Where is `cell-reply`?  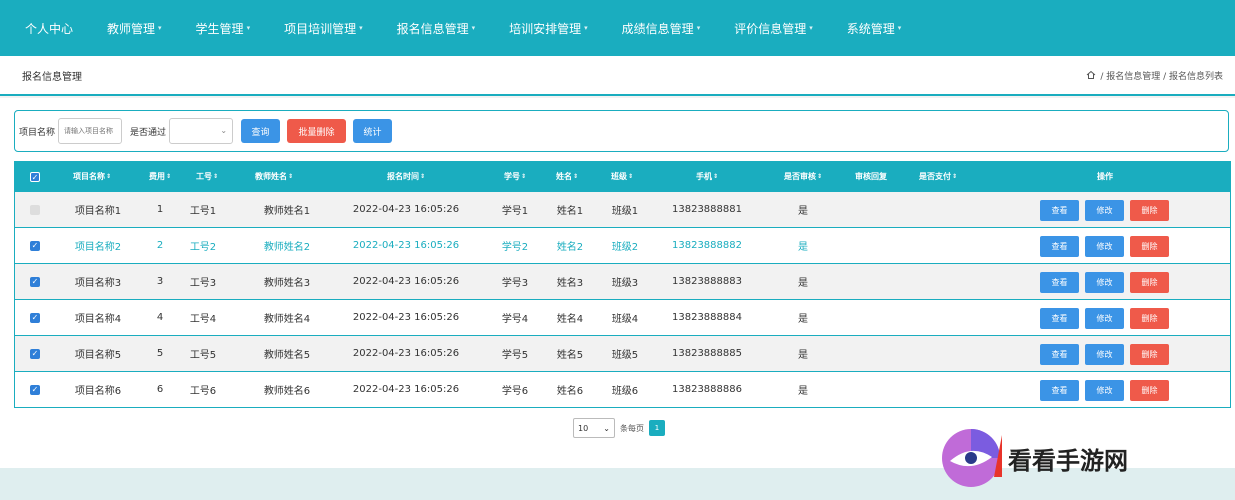 cell-reply is located at coordinates (871, 281).